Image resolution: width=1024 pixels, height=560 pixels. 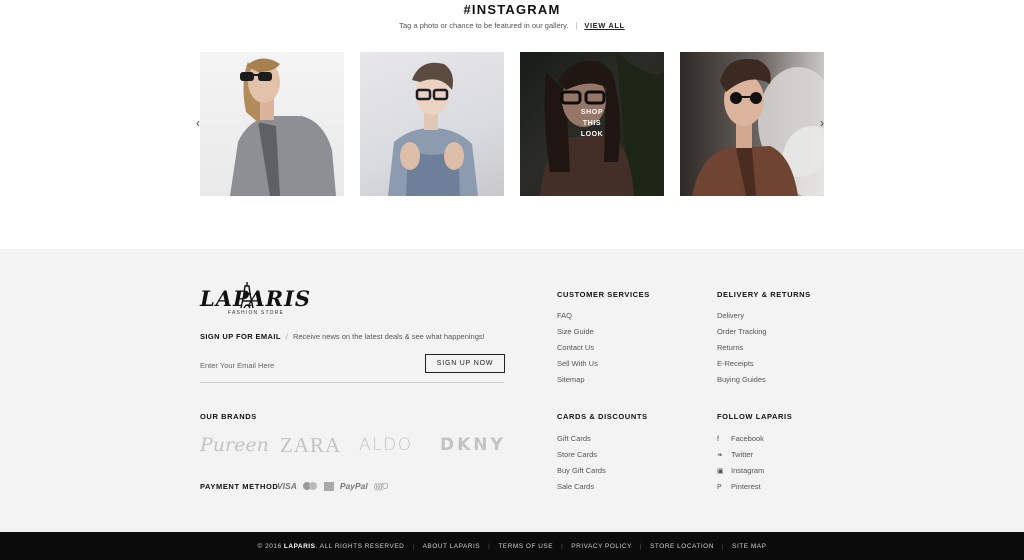 I want to click on footer-link-buy-gift-cards: Buy Gift Cards, so click(x=581, y=474).